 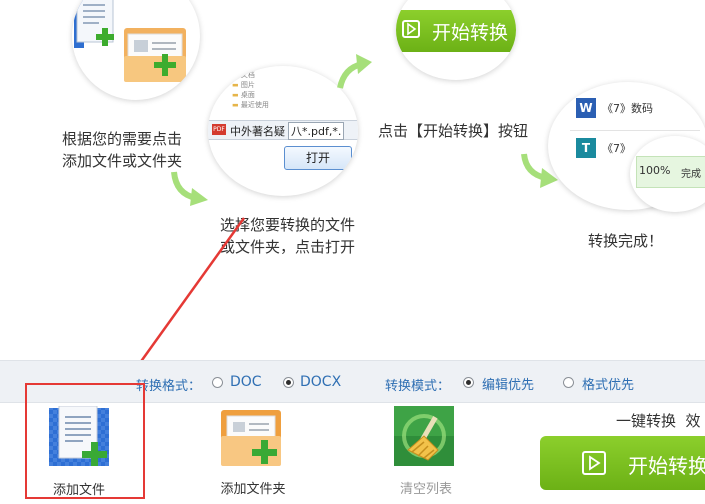 I want to click on step1-text: 根据您的需要点击 添加文件或文件夹, so click(x=132, y=150).